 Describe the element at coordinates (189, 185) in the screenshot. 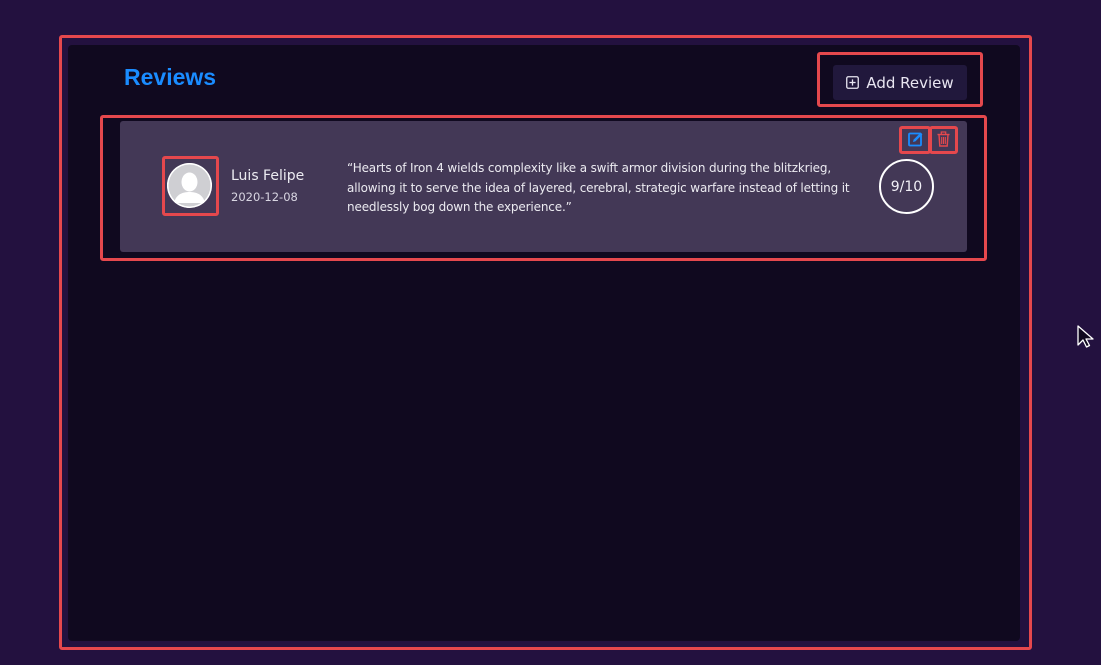

I see `user-avatar-icon` at that location.